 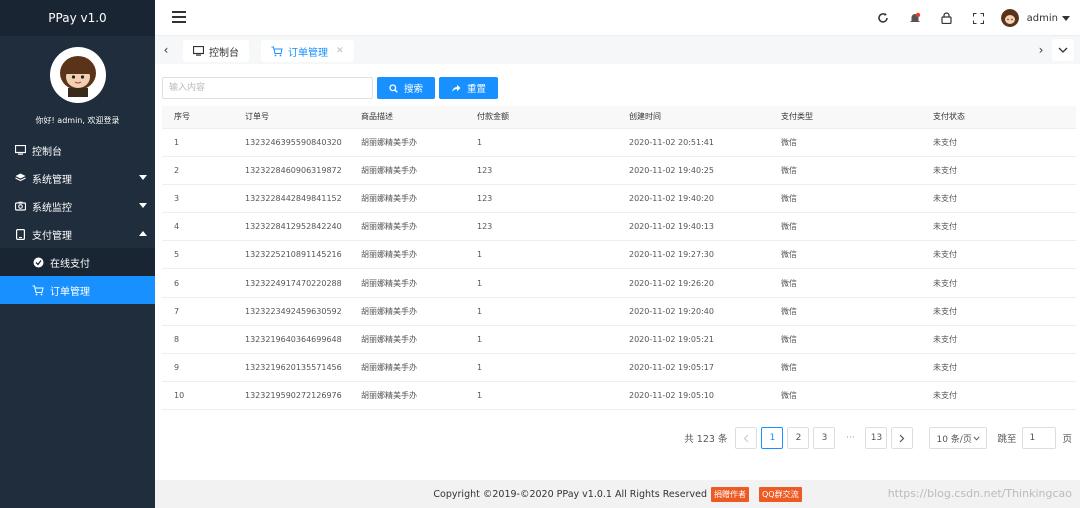 I want to click on search-button: 搜索, so click(x=406, y=88).